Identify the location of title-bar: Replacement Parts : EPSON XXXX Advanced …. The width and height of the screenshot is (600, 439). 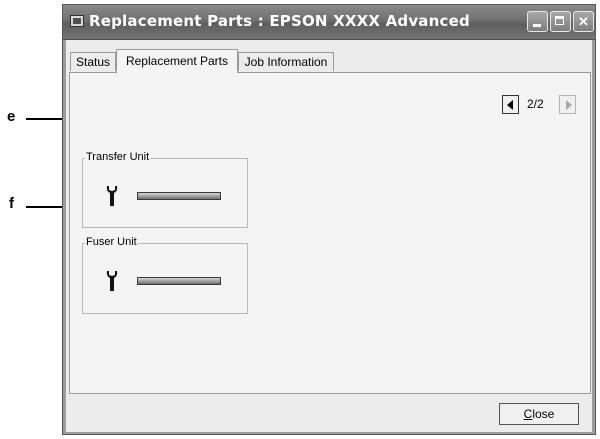
(329, 22).